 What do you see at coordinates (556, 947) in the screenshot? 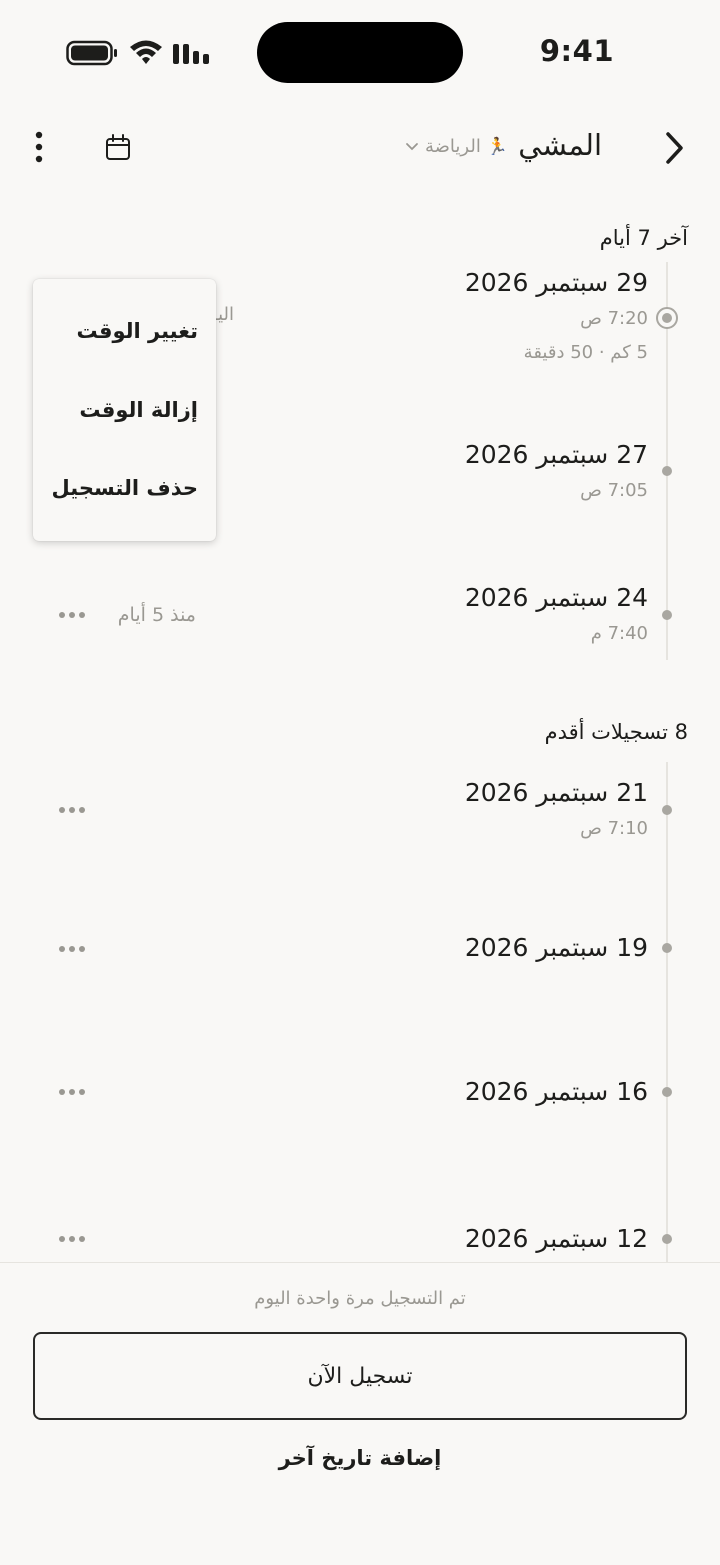
I see `entry-date: 19 سبتمبر 2026` at bounding box center [556, 947].